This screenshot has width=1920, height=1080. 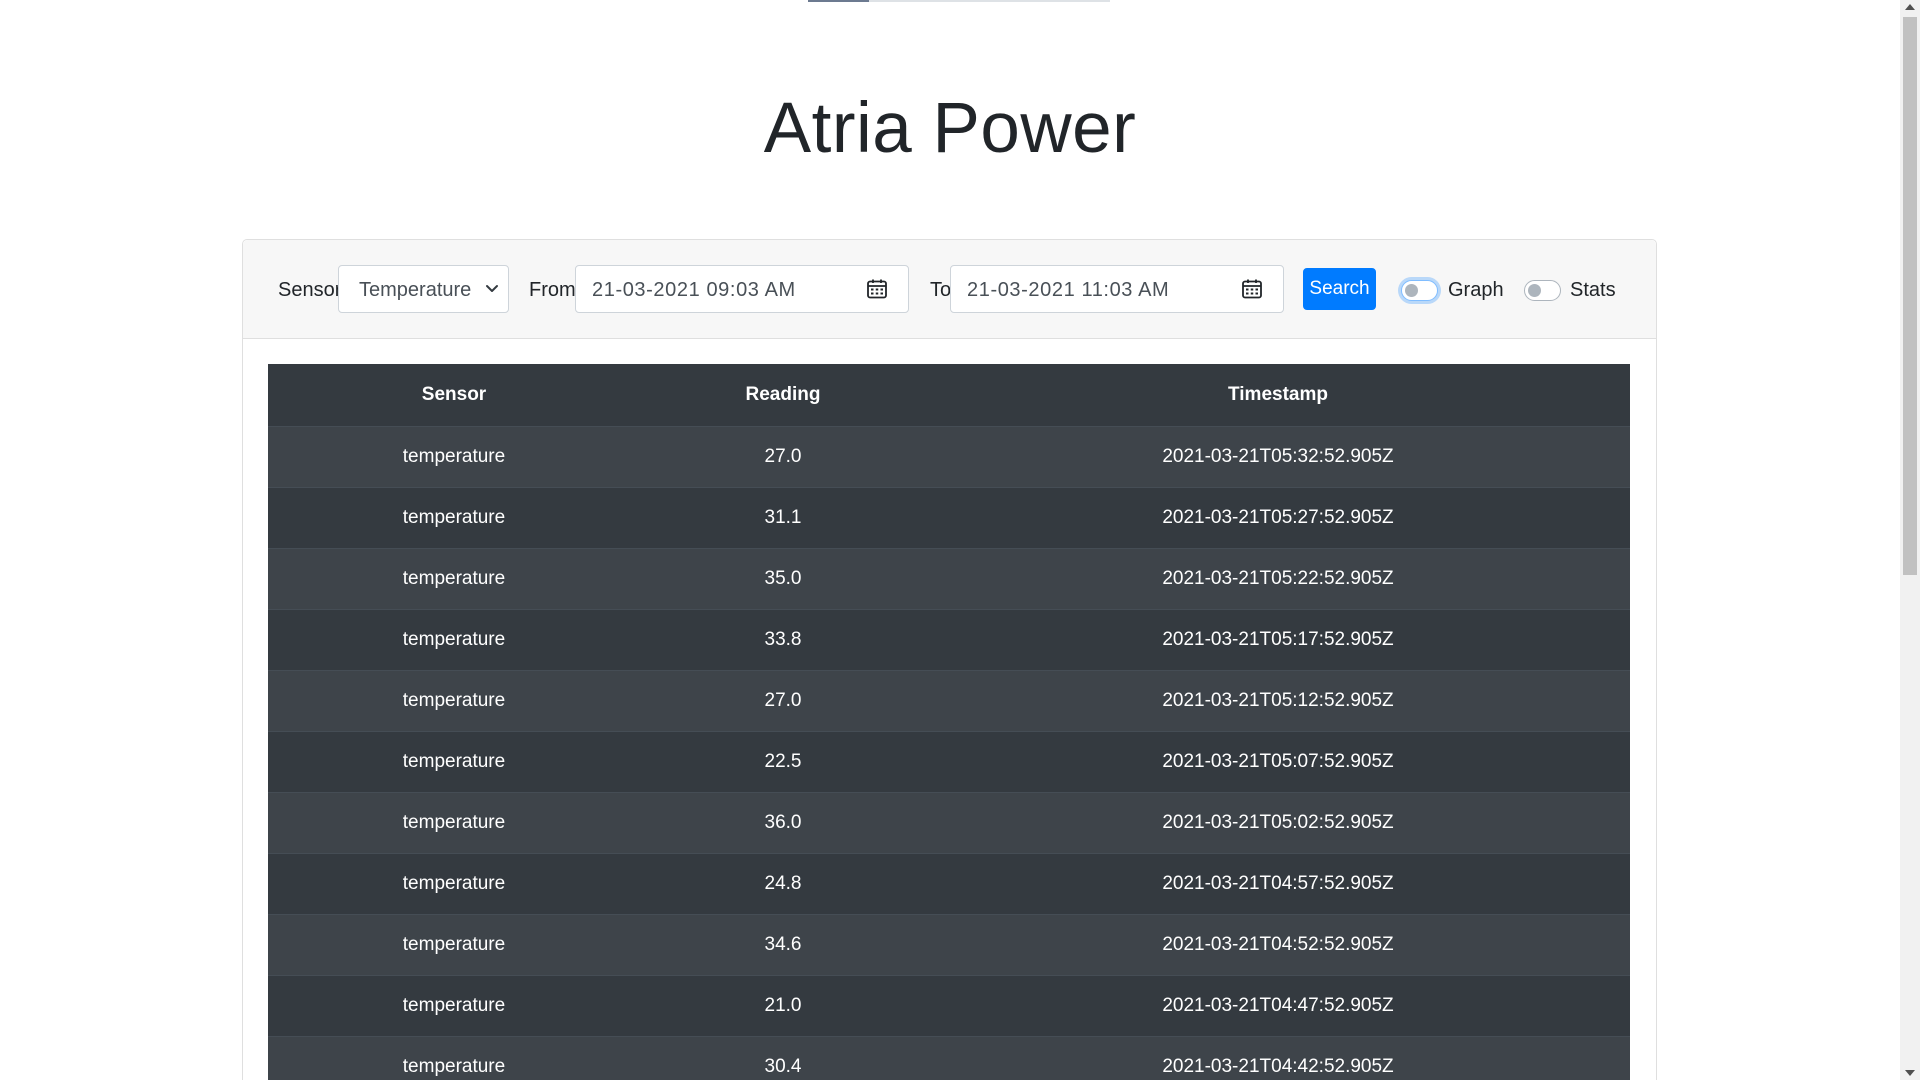 I want to click on table-row: temperature 24.8 2021-03-21T04:57:52.905Z, so click(x=949, y=883).